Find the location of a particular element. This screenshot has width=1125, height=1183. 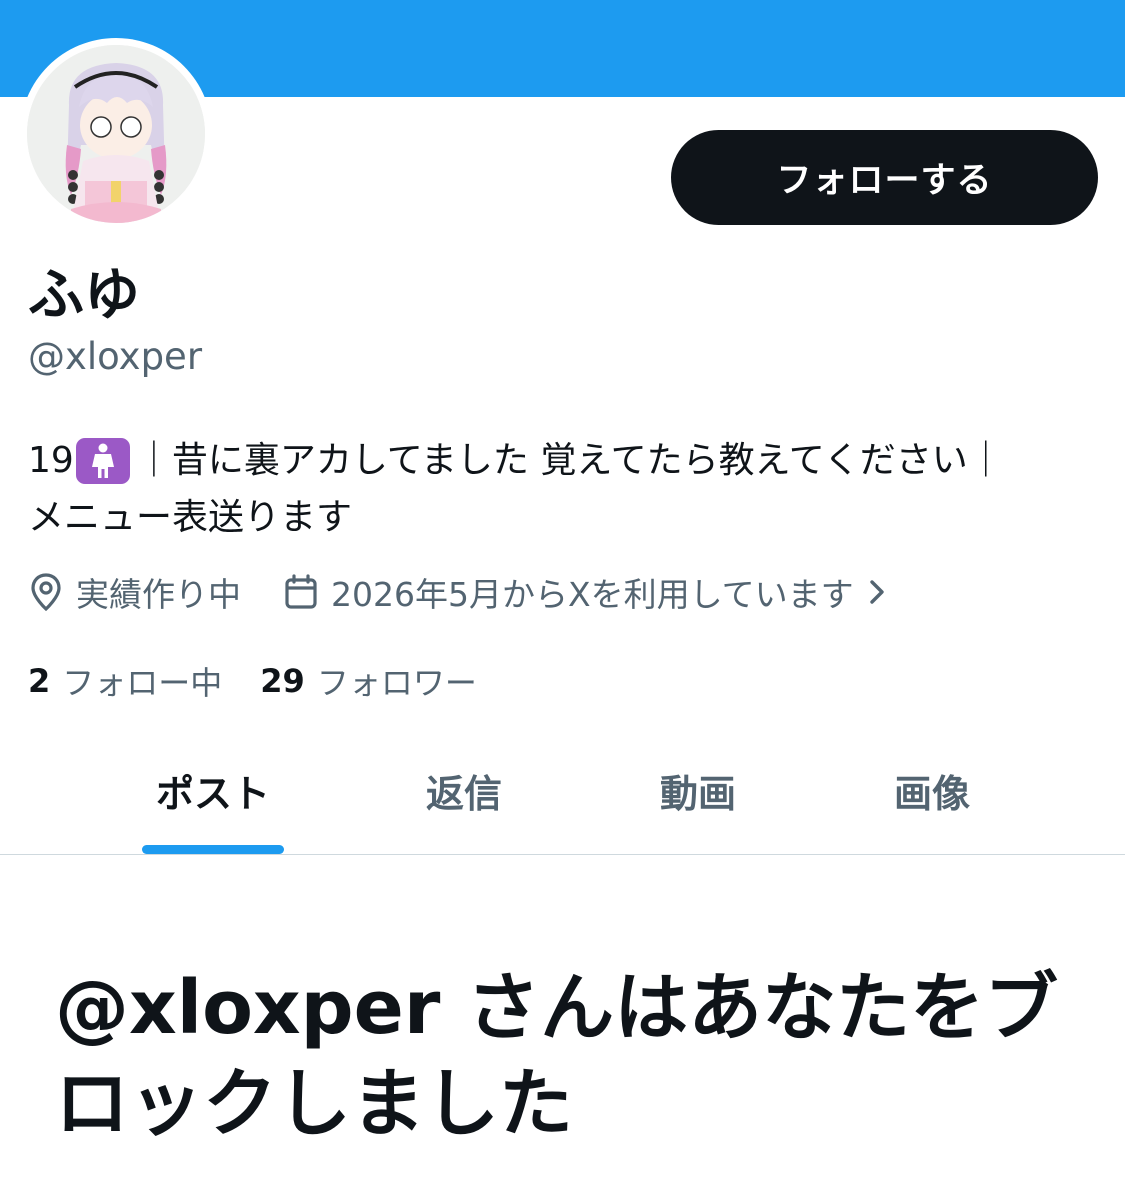

following-count: 2 is located at coordinates (39, 681).